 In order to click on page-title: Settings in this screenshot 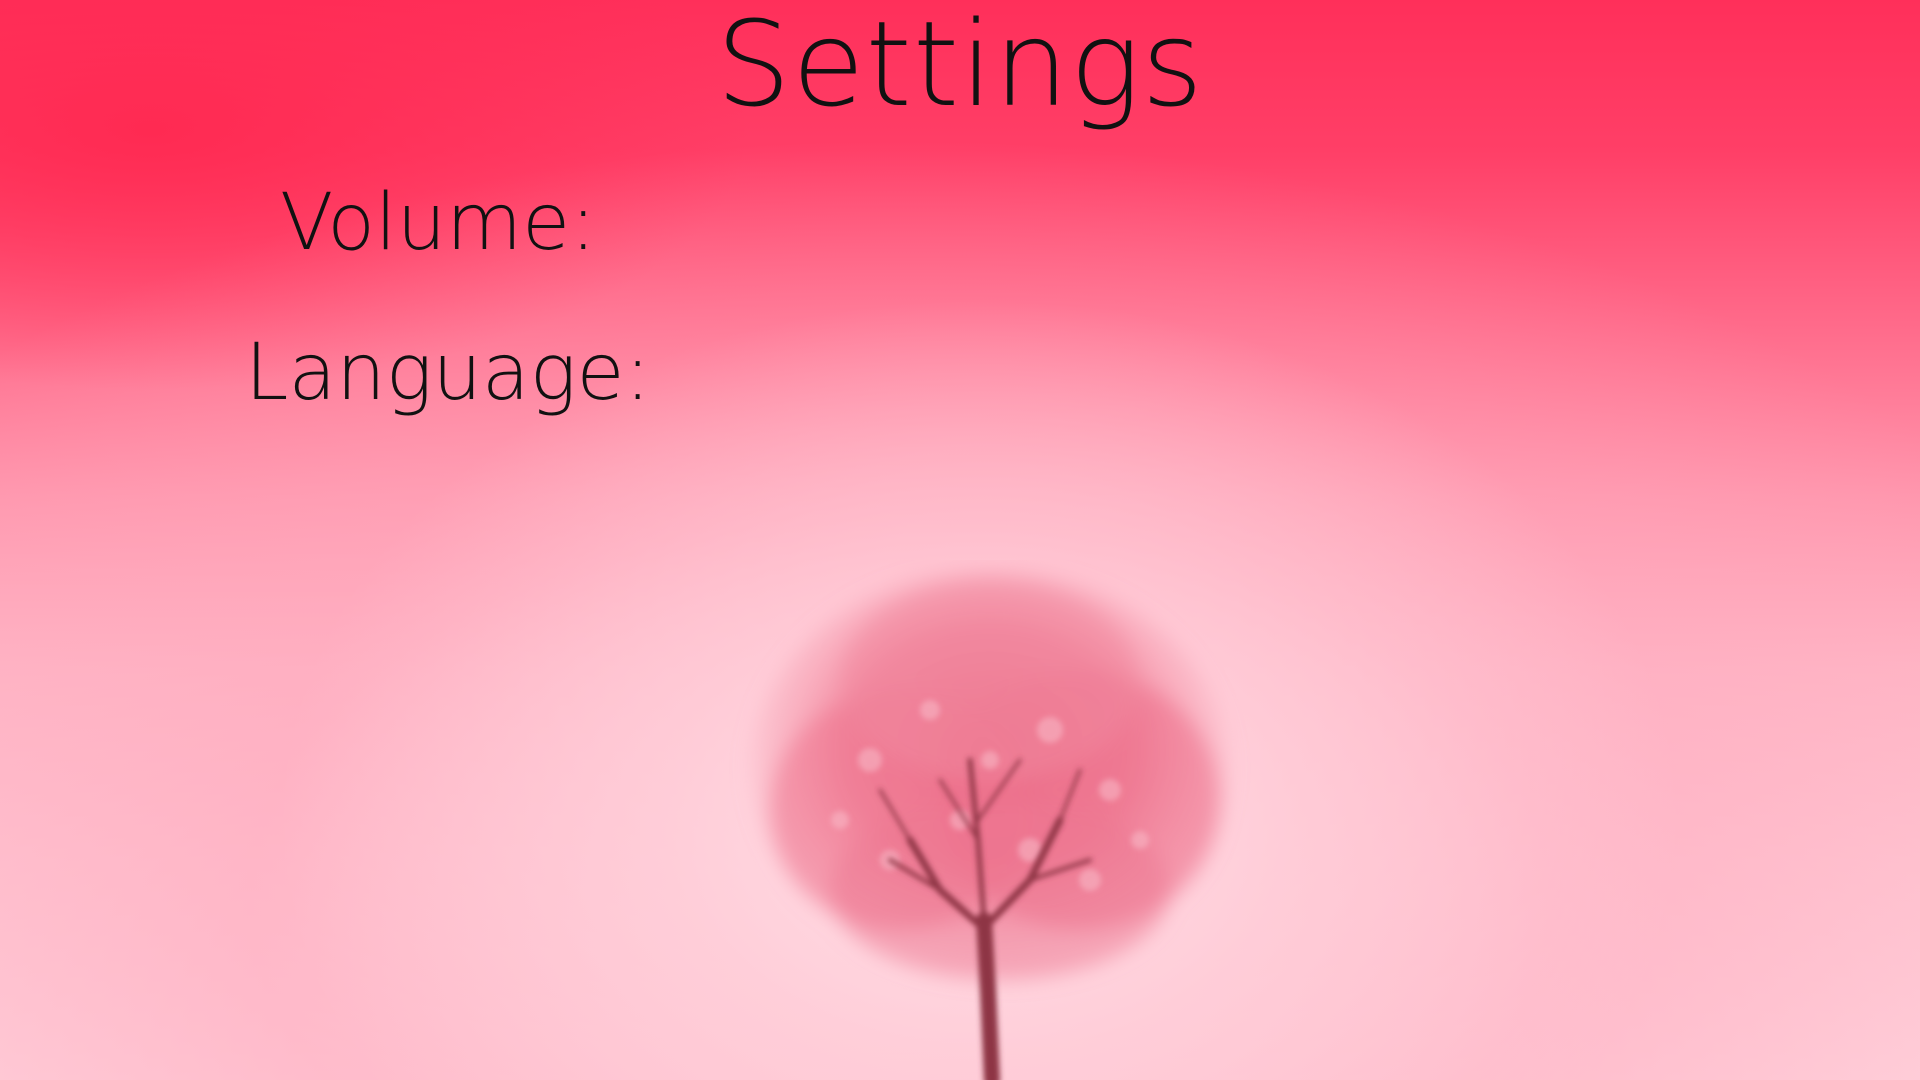, I will do `click(960, 66)`.